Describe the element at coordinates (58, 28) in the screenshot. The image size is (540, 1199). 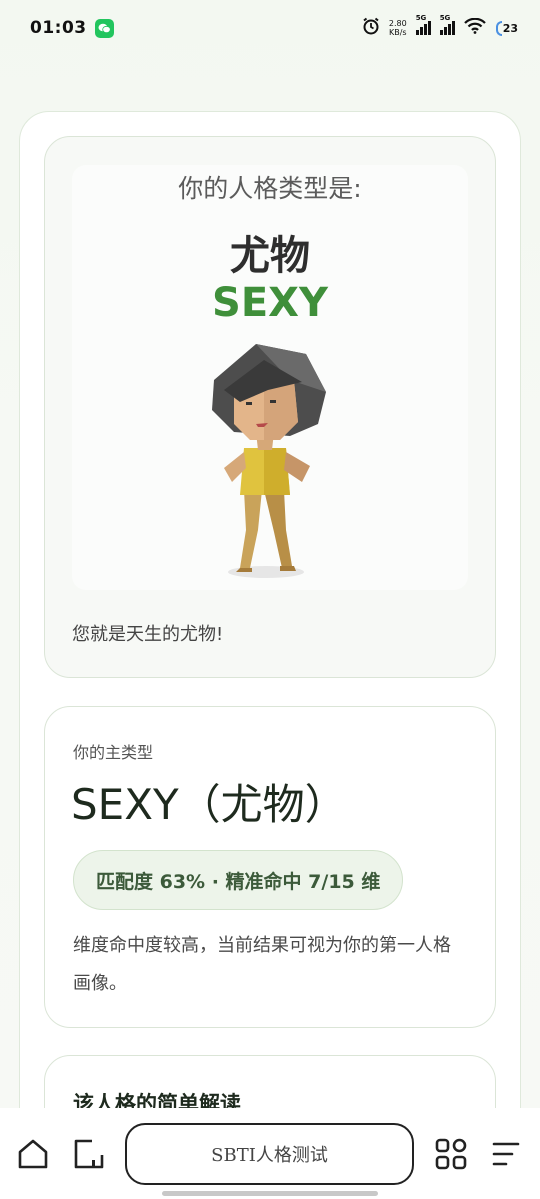
I see `status-time: 01:03` at that location.